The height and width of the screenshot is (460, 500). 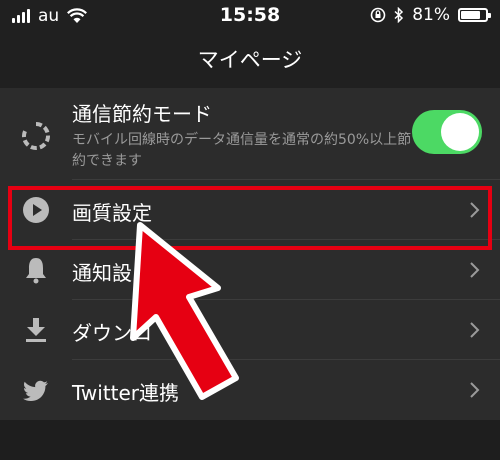 What do you see at coordinates (126, 393) in the screenshot?
I see `twitter-link-label: Twitter連携` at bounding box center [126, 393].